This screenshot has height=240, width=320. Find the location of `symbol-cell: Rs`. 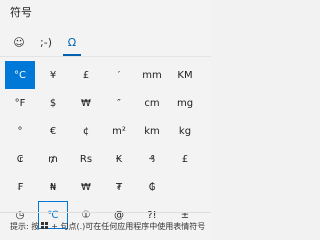

symbol-cell: Rs is located at coordinates (86, 159).